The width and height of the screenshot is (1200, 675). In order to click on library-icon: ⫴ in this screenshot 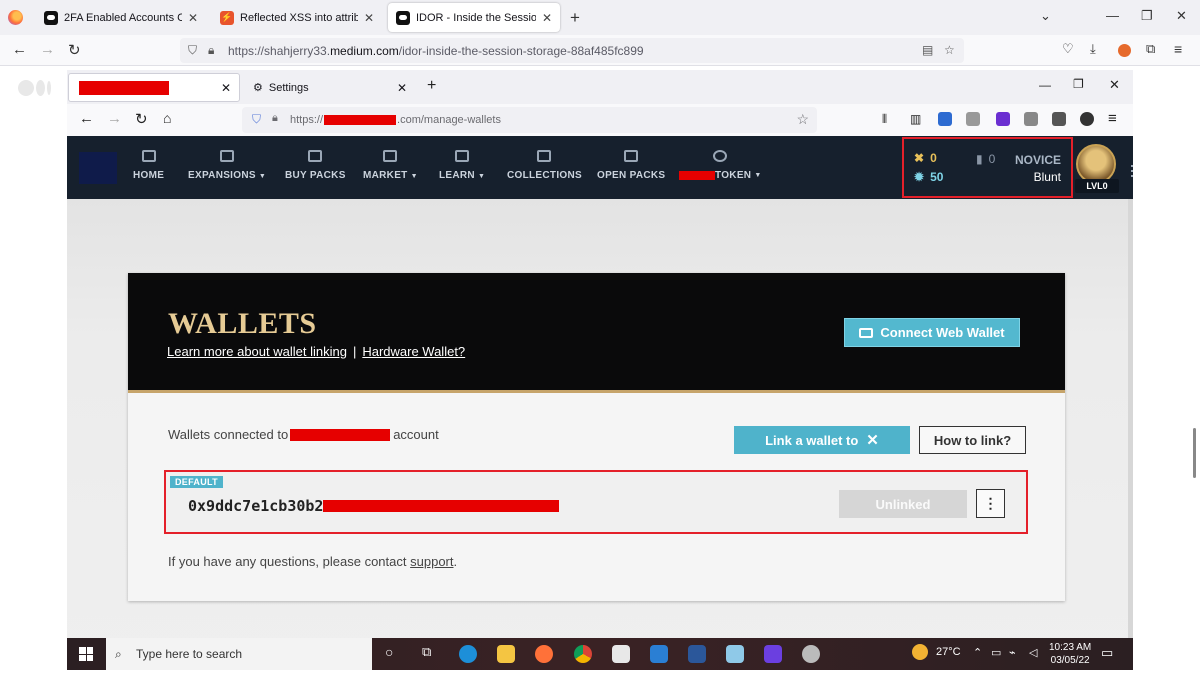, I will do `click(884, 119)`.